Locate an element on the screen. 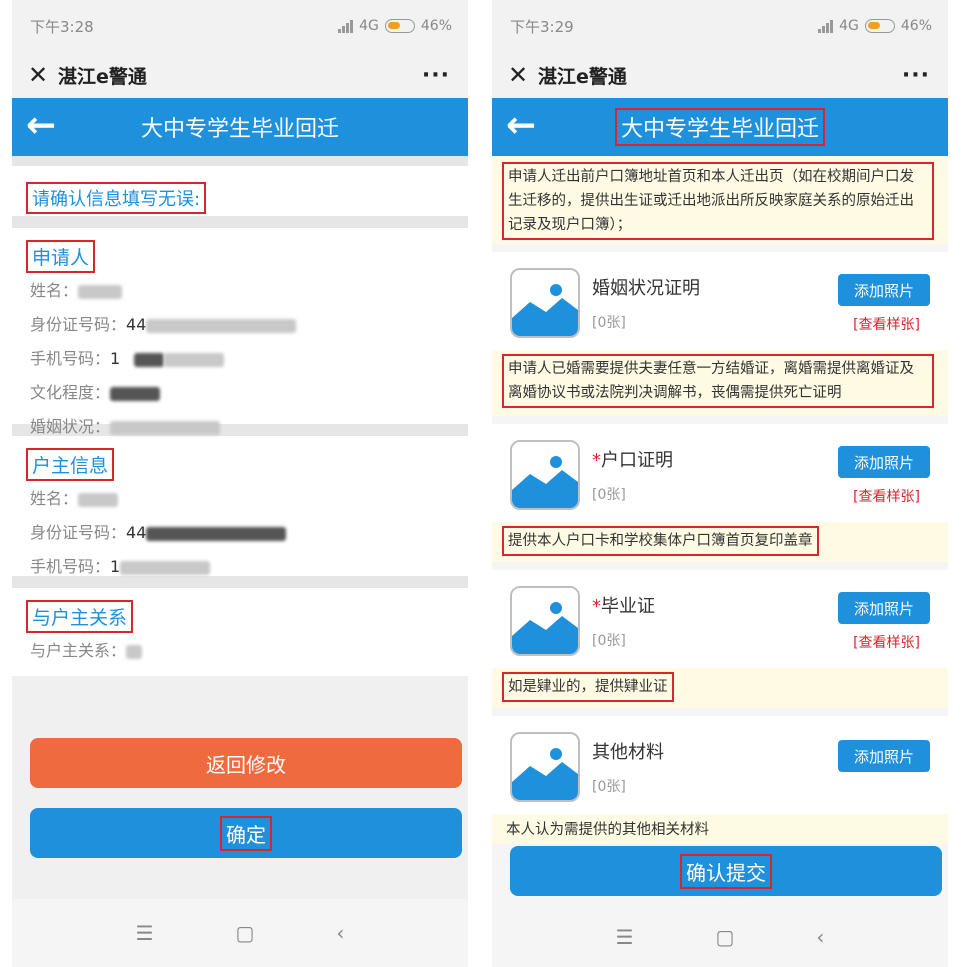  applicant-title: 申请人 is located at coordinates (61, 256).